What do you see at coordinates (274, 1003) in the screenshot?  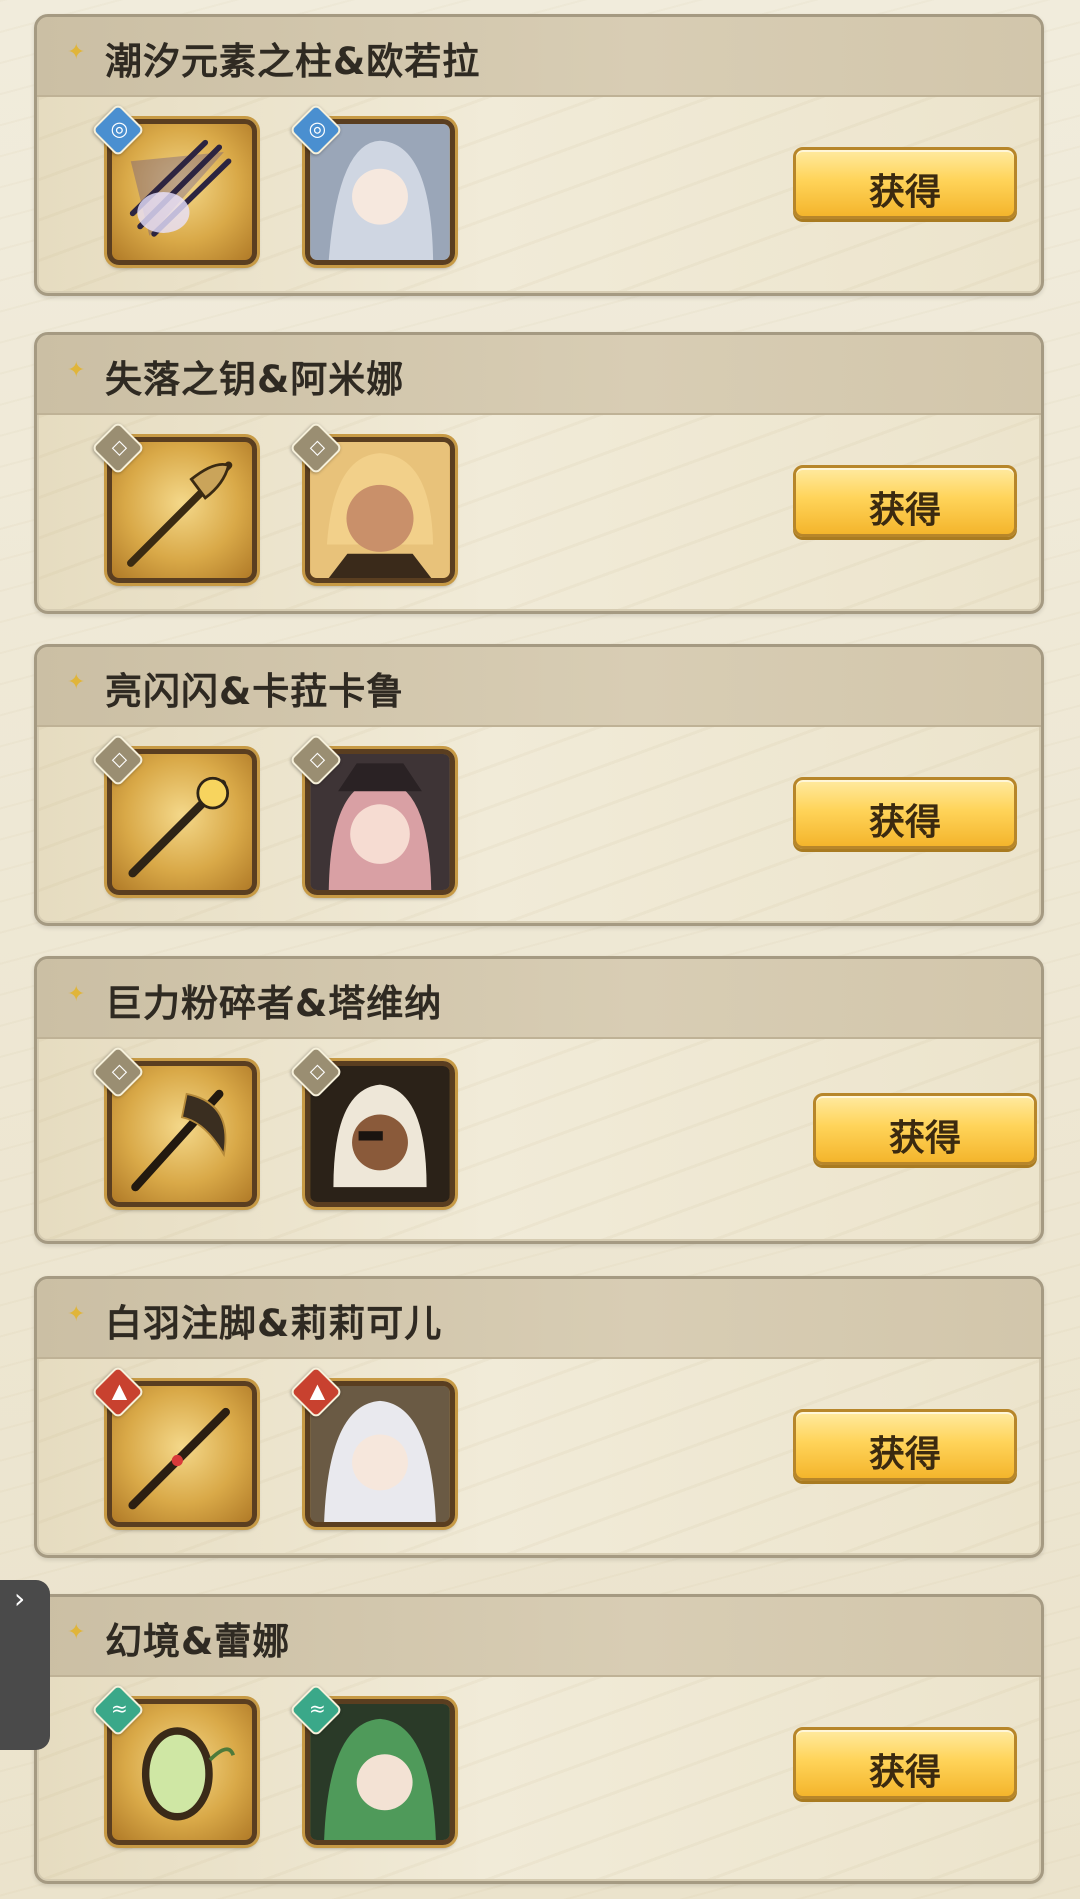 I see `card-title: 巨力粉碎者&塔维纳` at bounding box center [274, 1003].